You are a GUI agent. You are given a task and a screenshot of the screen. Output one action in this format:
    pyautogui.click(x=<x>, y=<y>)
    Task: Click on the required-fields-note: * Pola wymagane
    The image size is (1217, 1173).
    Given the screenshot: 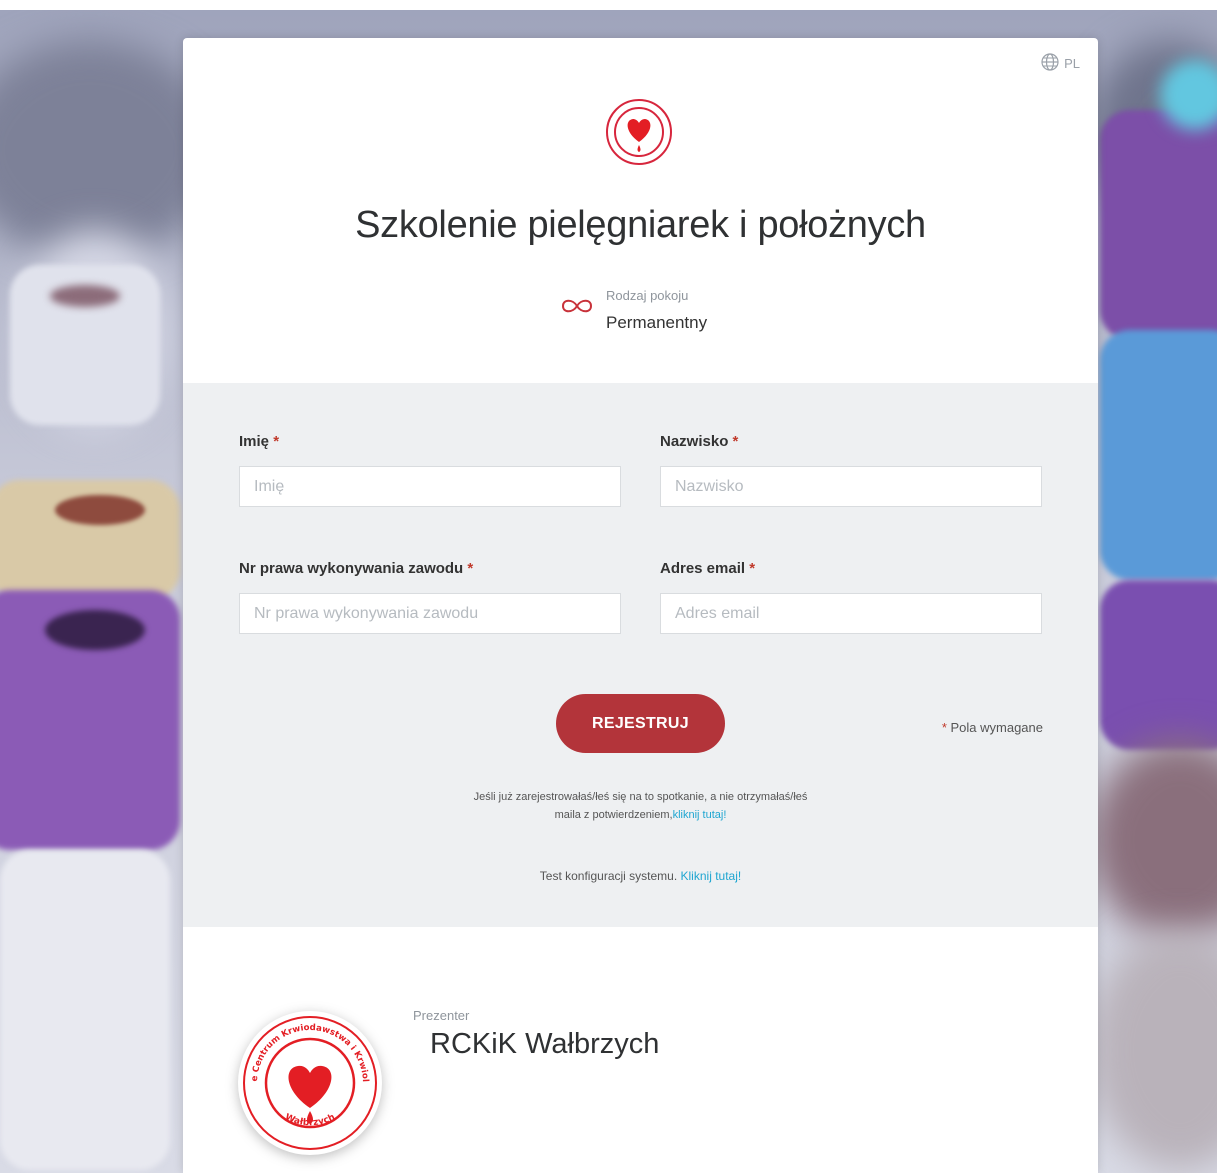 What is the action you would take?
    pyautogui.click(x=992, y=727)
    